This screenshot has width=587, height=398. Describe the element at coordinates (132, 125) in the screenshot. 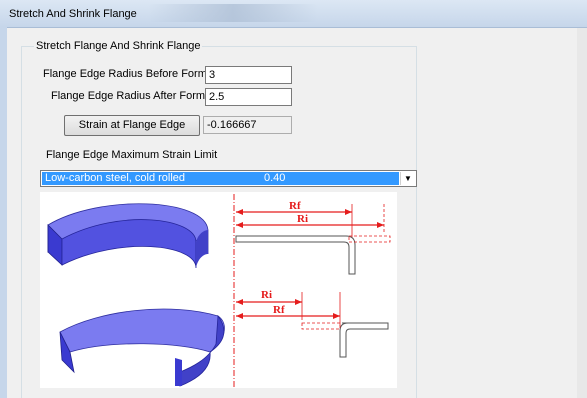

I see `strain-button: Strain at Flange Edge` at that location.